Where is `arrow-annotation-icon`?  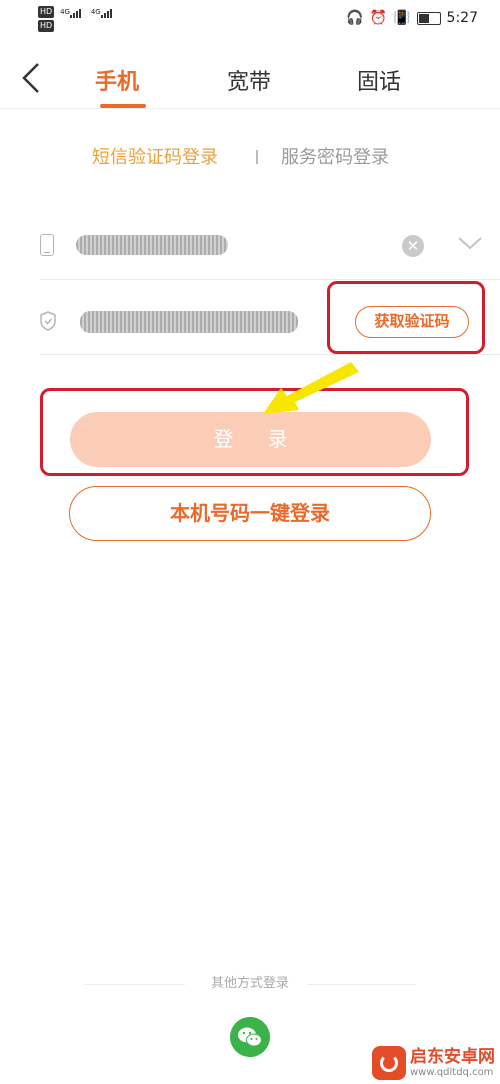 arrow-annotation-icon is located at coordinates (311, 388).